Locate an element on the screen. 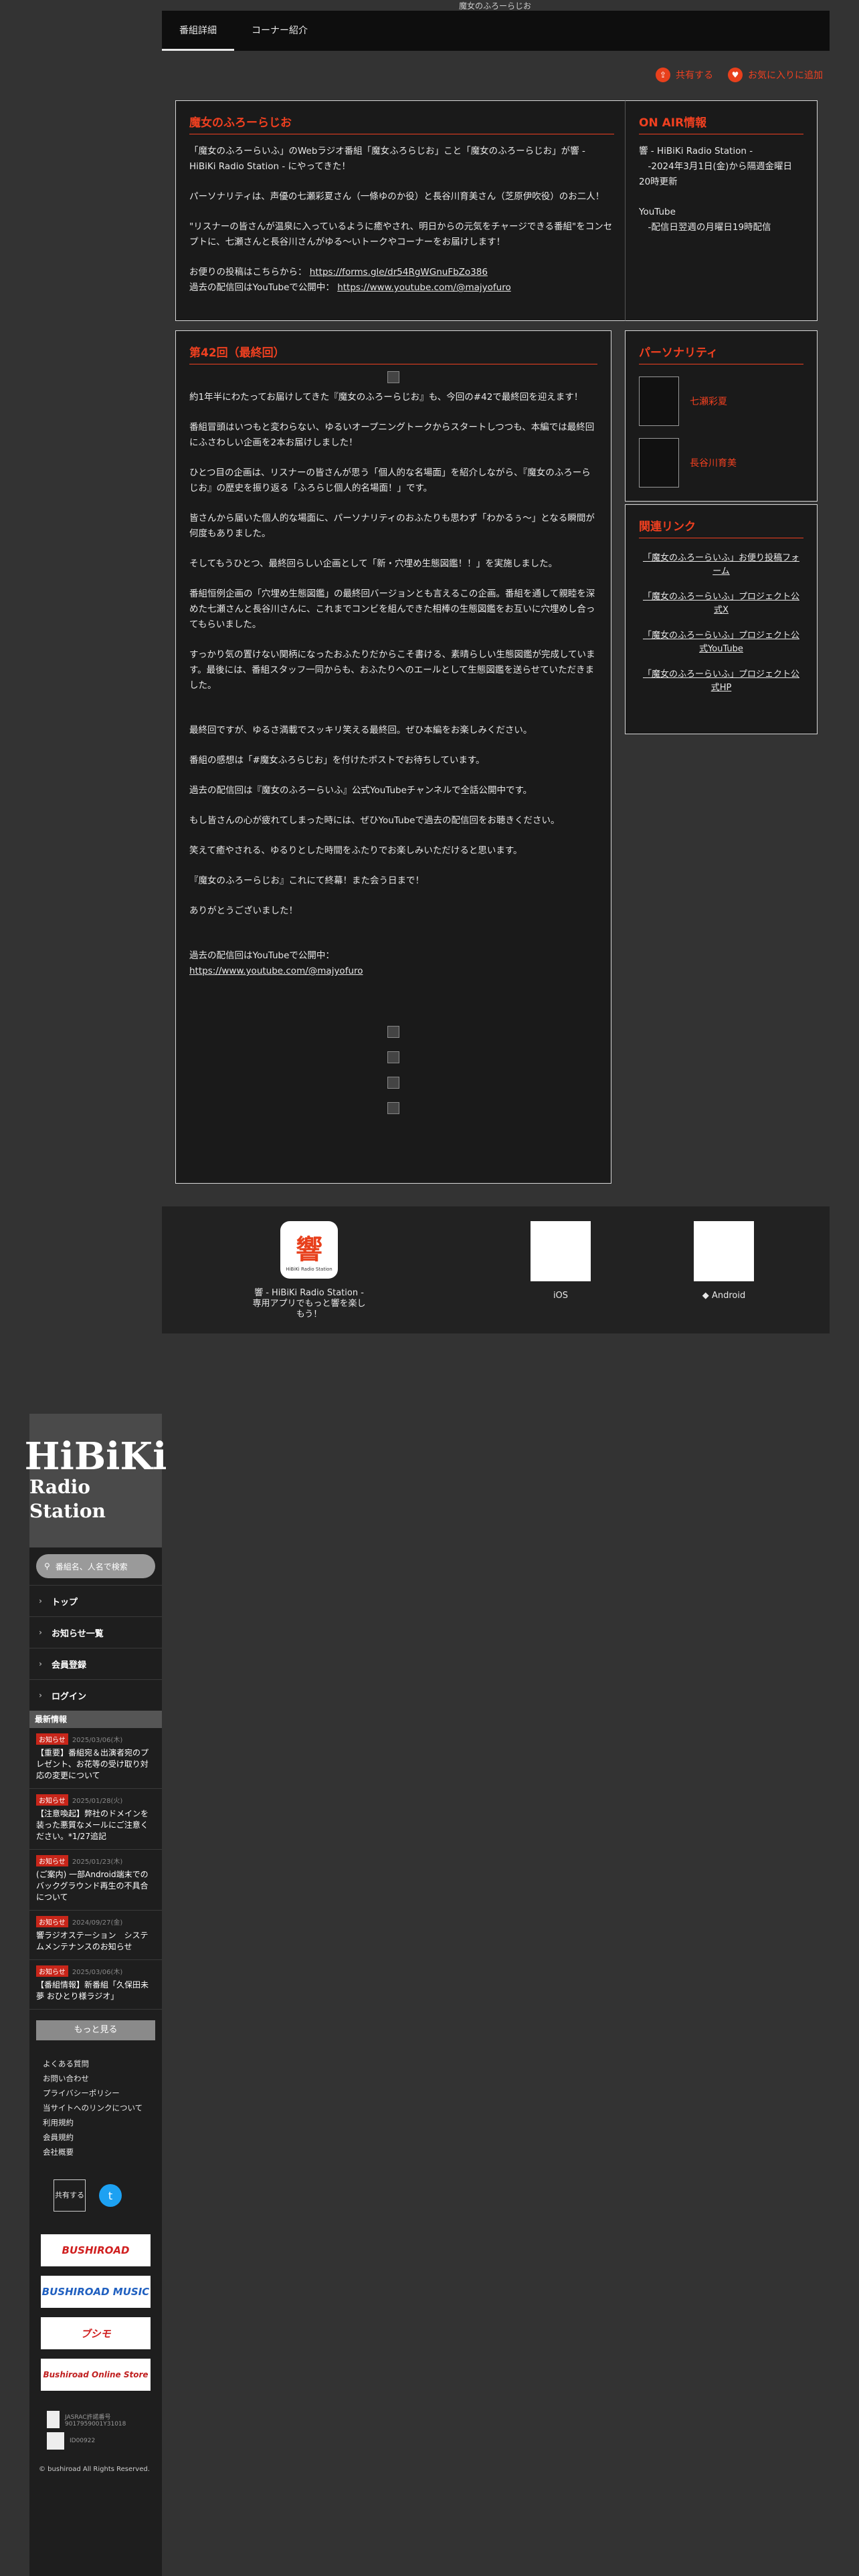 This screenshot has height=2576, width=859. brand-banner-bushimo: ブシモ is located at coordinates (96, 2333).